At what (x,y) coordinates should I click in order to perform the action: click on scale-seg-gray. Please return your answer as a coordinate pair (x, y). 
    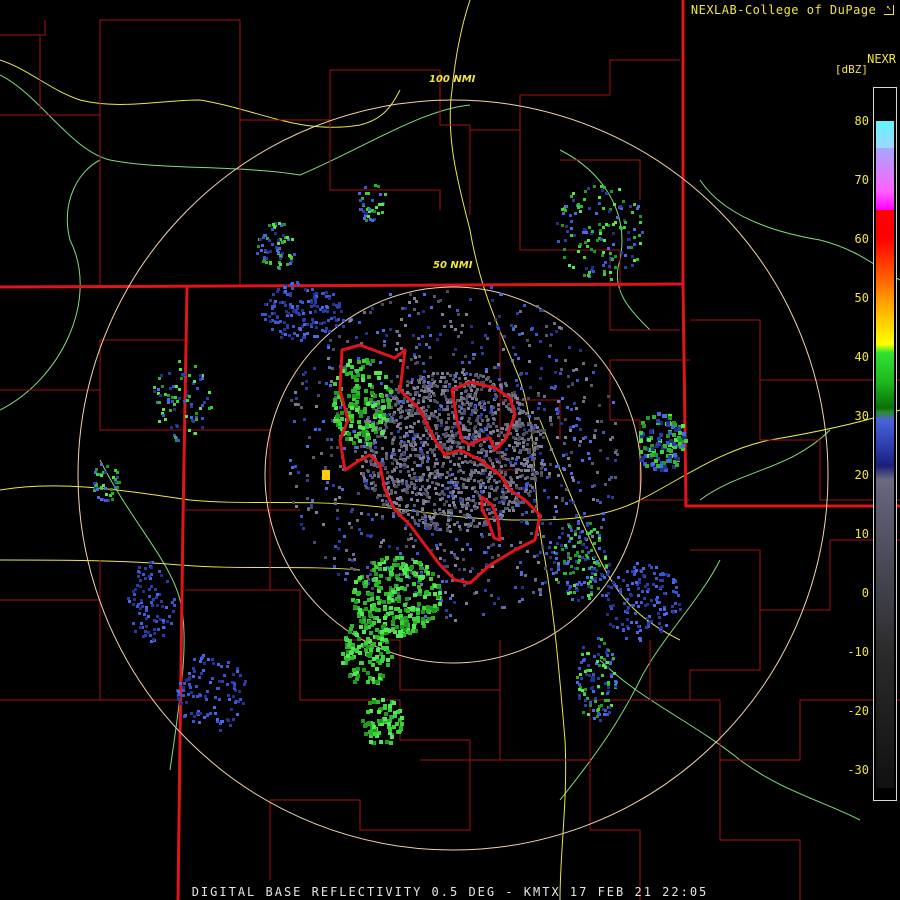
    Looking at the image, I should click on (885, 640).